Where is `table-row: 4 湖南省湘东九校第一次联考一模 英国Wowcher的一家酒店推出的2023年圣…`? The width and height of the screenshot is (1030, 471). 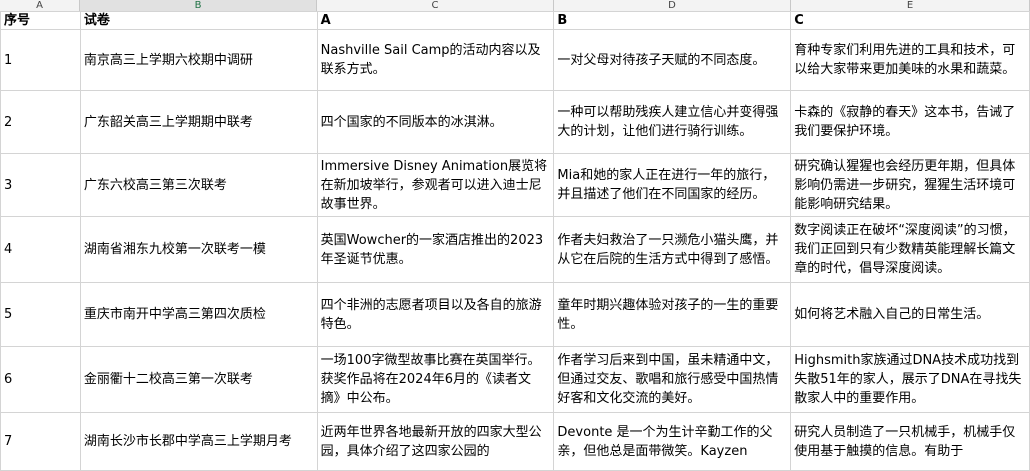
table-row: 4 湖南省湘东九校第一次联考一模 英国Wowcher的一家酒店推出的2023年圣… is located at coordinates (515, 249).